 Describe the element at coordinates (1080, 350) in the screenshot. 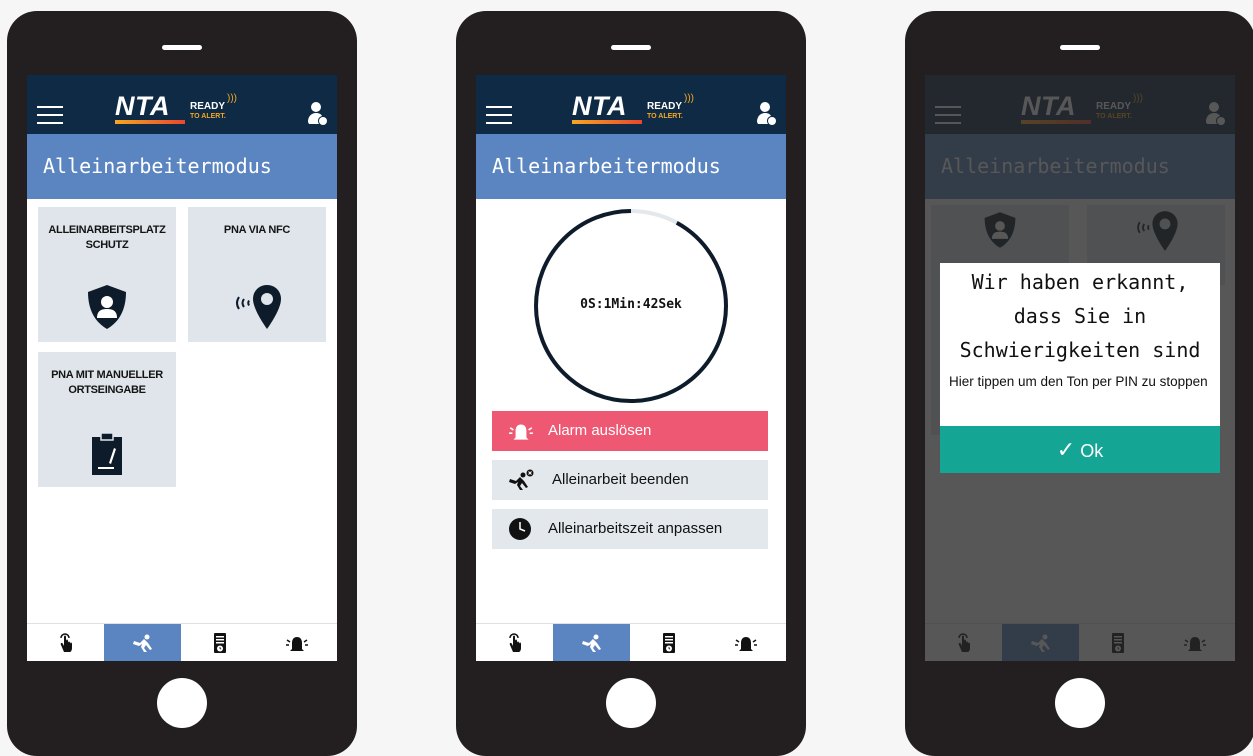

I see `dialog-title-line: Schwierigkeiten sind` at that location.